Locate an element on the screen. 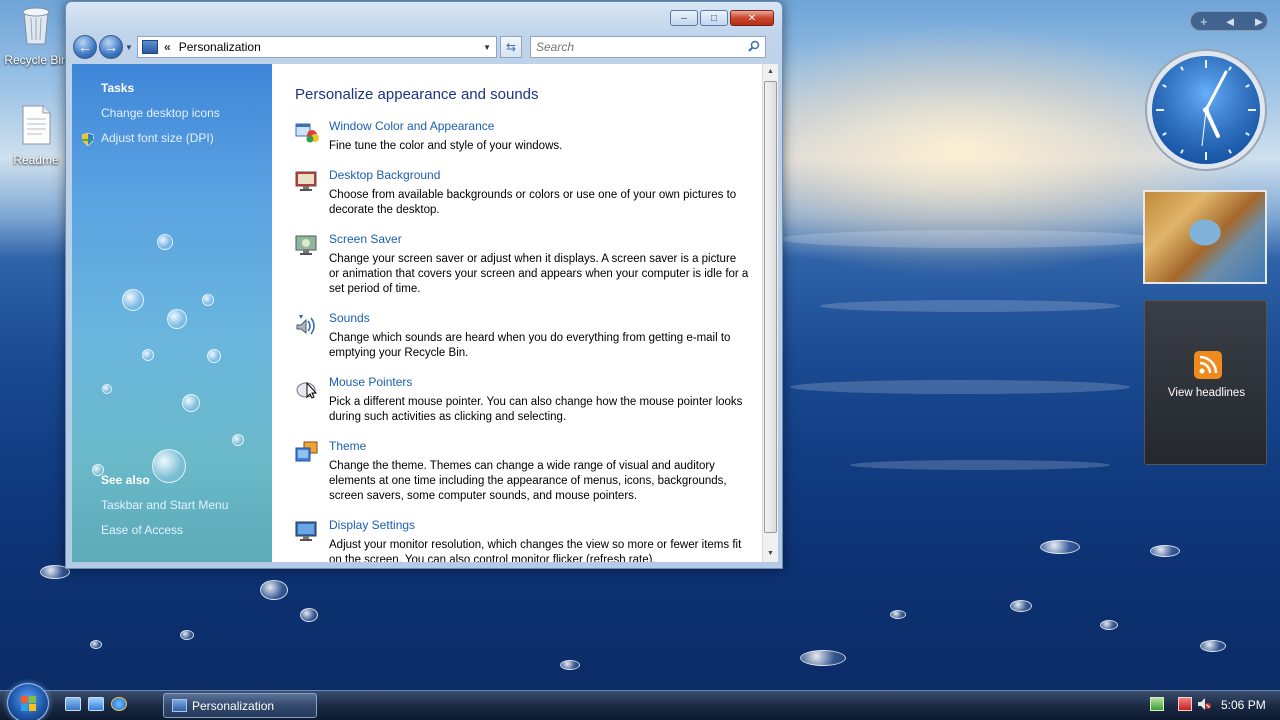  address-bar: « Personalization ▼ is located at coordinates (317, 47).